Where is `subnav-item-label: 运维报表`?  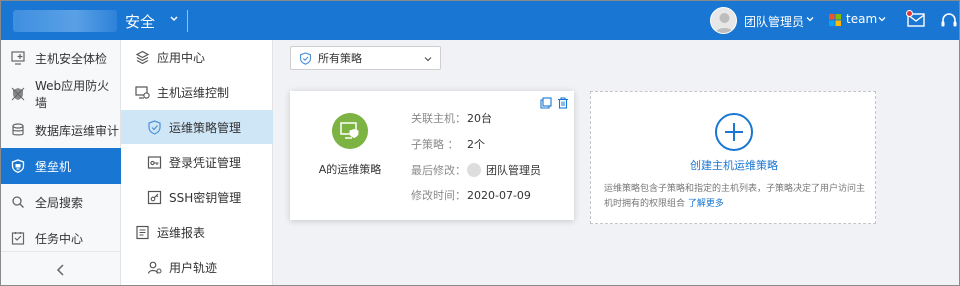
subnav-item-label: 运维报表 is located at coordinates (181, 232).